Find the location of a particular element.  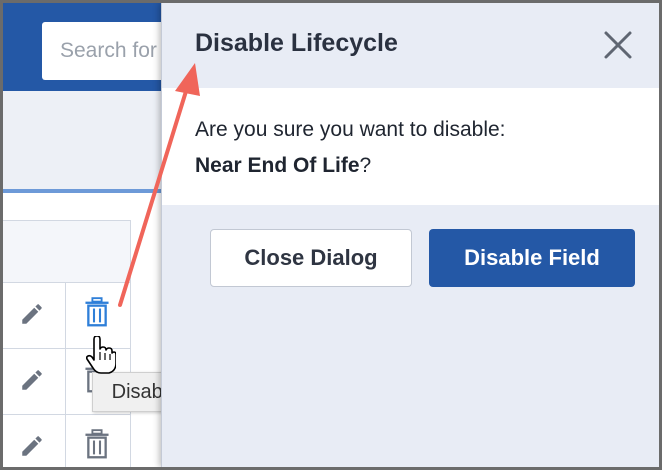

disable-field-button: Disable Field is located at coordinates (532, 258).